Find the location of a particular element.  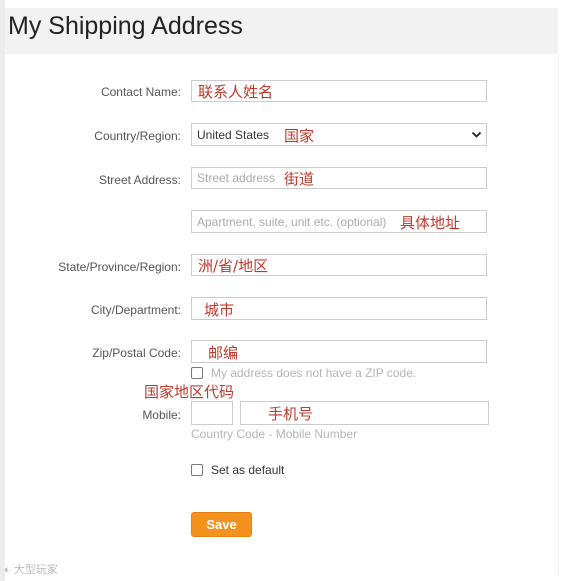

page-header: My Shipping Address is located at coordinates (281, 31).